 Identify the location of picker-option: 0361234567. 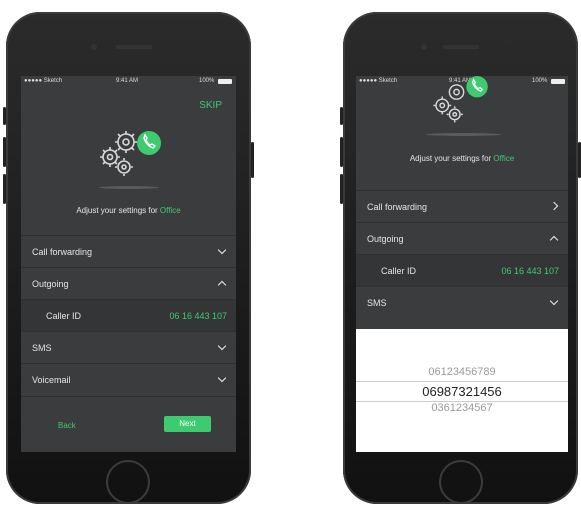
(462, 408).